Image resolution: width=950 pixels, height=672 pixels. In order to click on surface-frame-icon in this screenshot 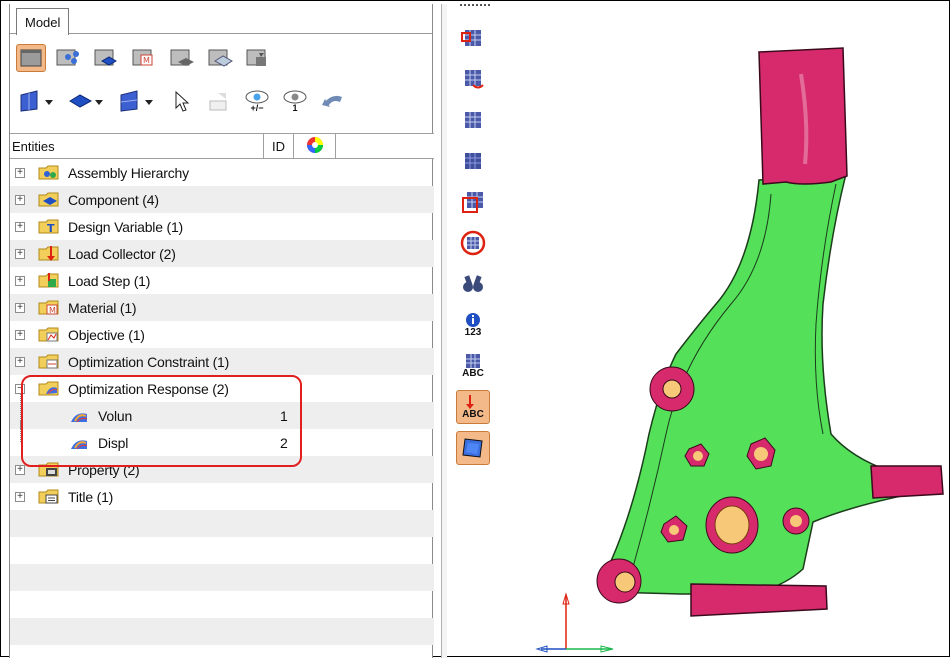, I will do `click(473, 448)`.